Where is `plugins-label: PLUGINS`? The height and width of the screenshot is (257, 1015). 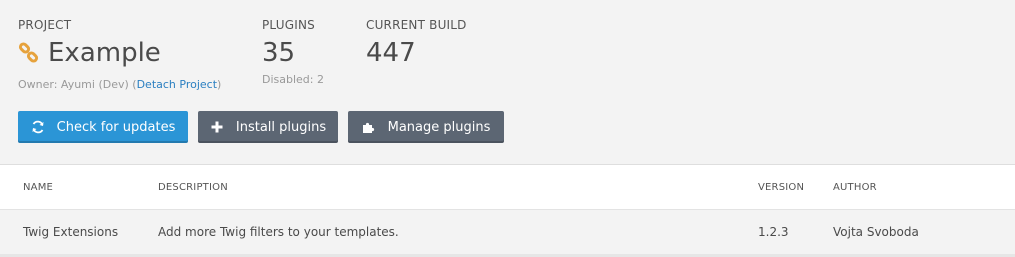 plugins-label: PLUGINS is located at coordinates (288, 25).